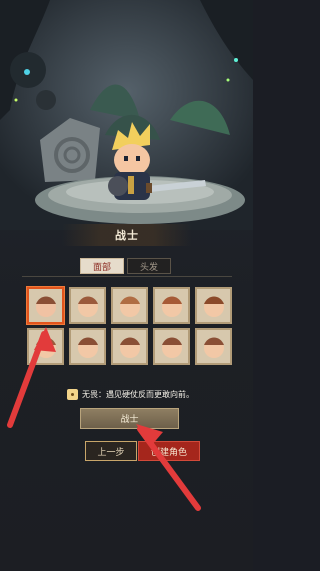  What do you see at coordinates (102, 266) in the screenshot?
I see `tab-face: 面部` at bounding box center [102, 266].